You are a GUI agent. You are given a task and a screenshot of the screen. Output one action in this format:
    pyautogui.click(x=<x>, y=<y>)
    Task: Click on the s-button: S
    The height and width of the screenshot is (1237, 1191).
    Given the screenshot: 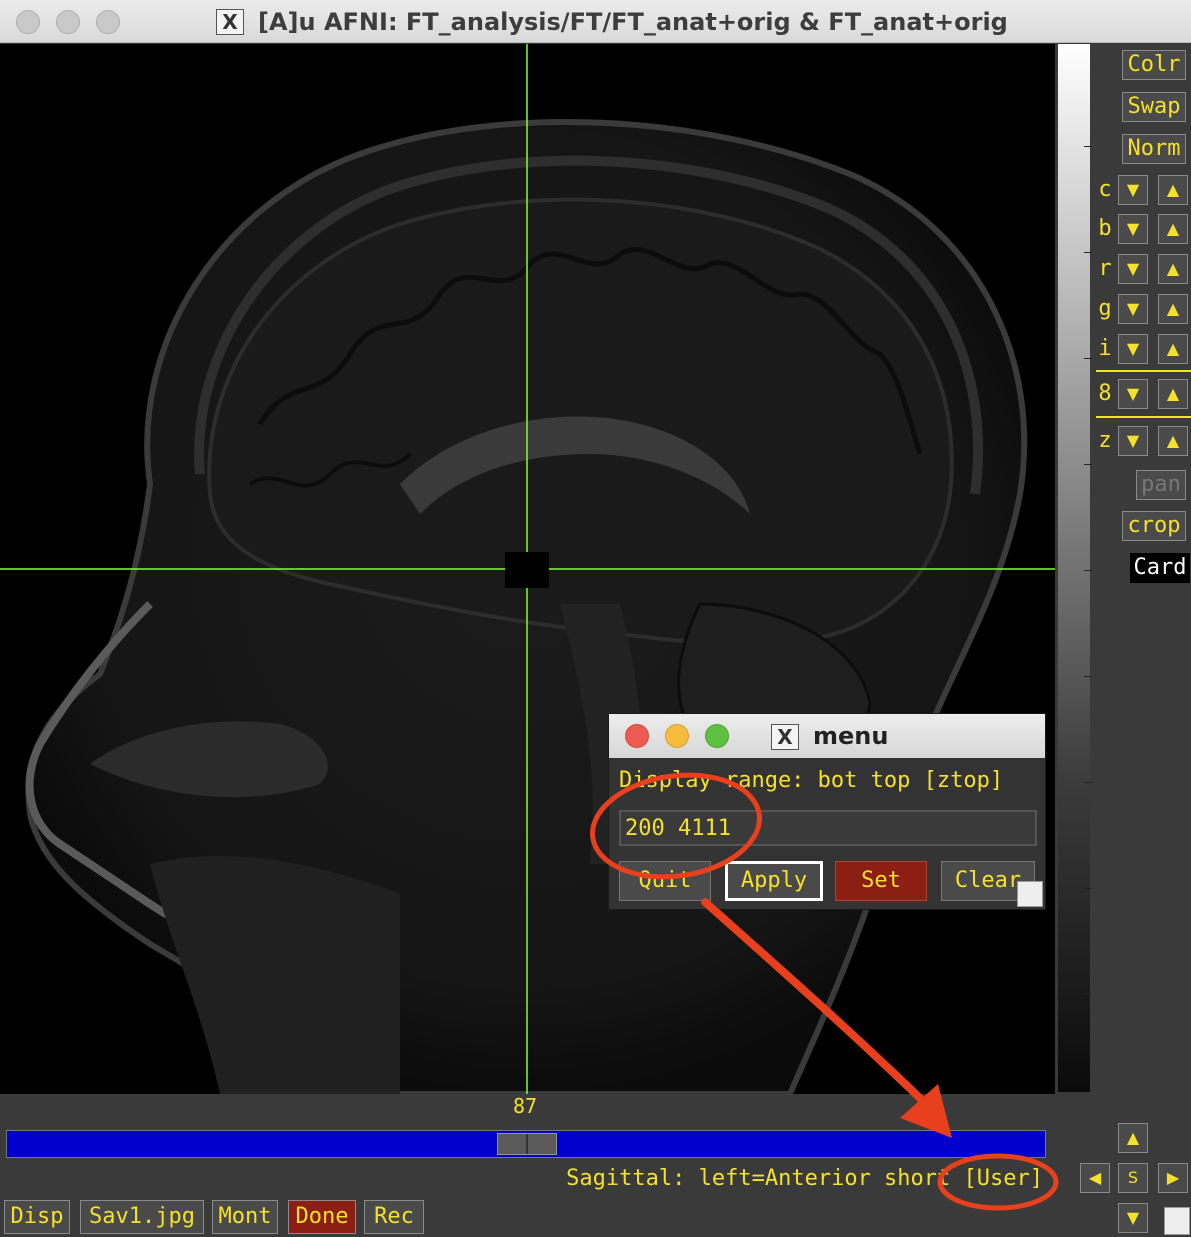 What is the action you would take?
    pyautogui.click(x=1133, y=1178)
    